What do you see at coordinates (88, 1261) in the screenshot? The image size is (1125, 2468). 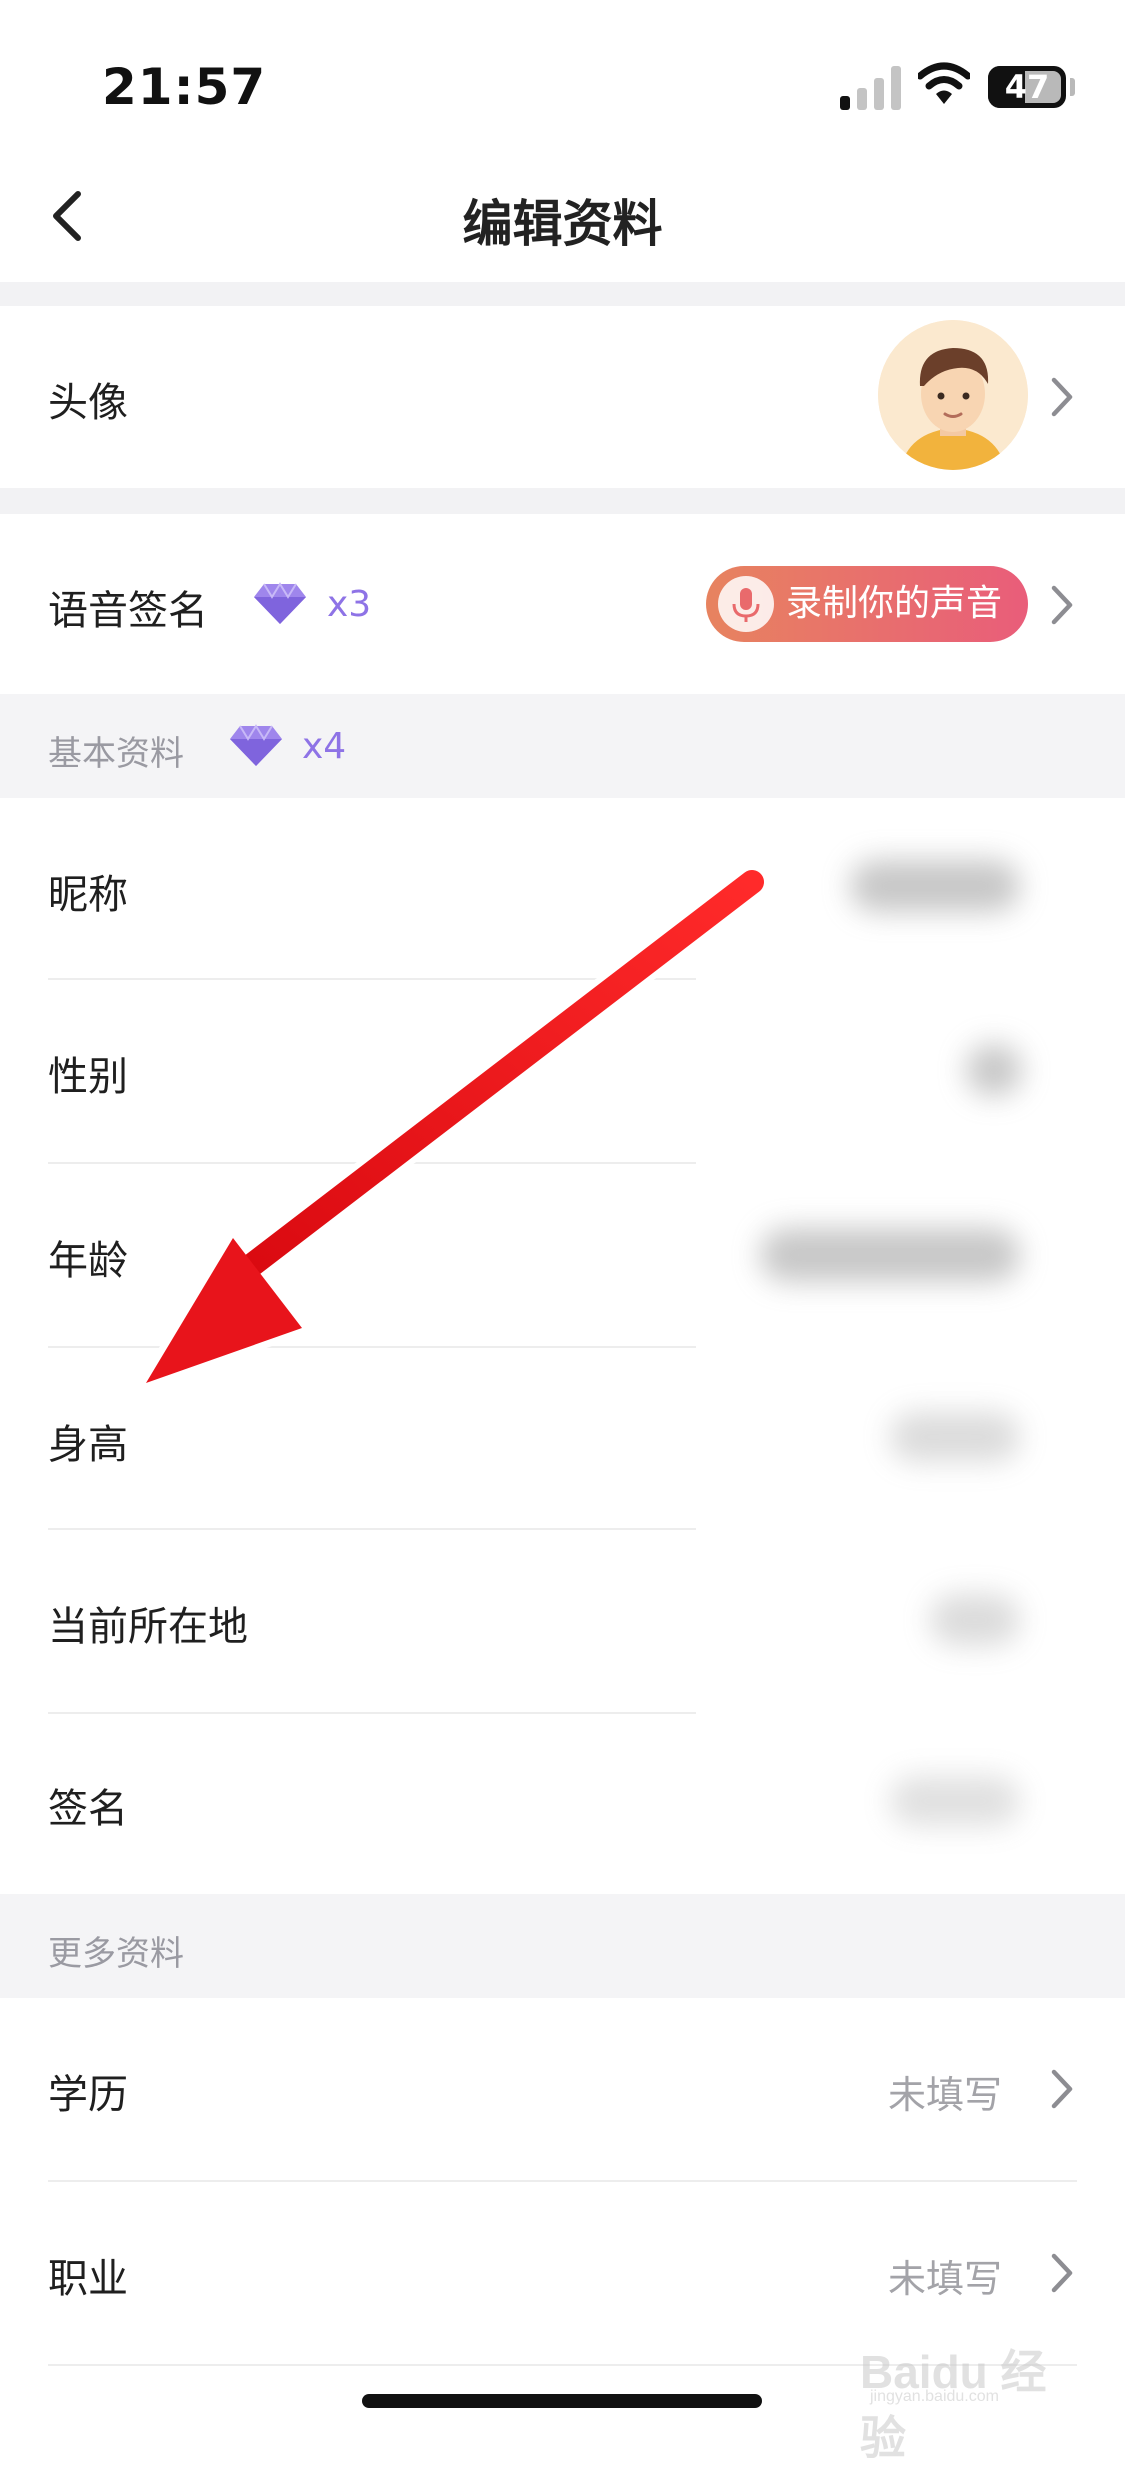 I see `age-label: 年龄` at bounding box center [88, 1261].